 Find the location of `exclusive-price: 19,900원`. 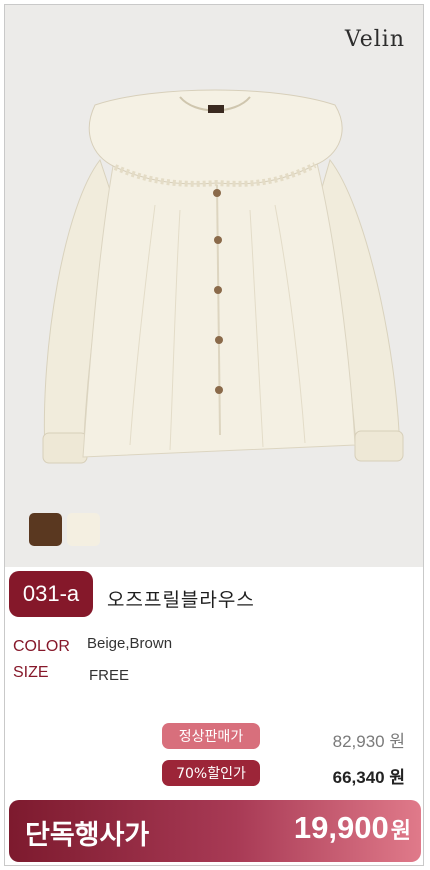

exclusive-price: 19,900원 is located at coordinates (352, 828).